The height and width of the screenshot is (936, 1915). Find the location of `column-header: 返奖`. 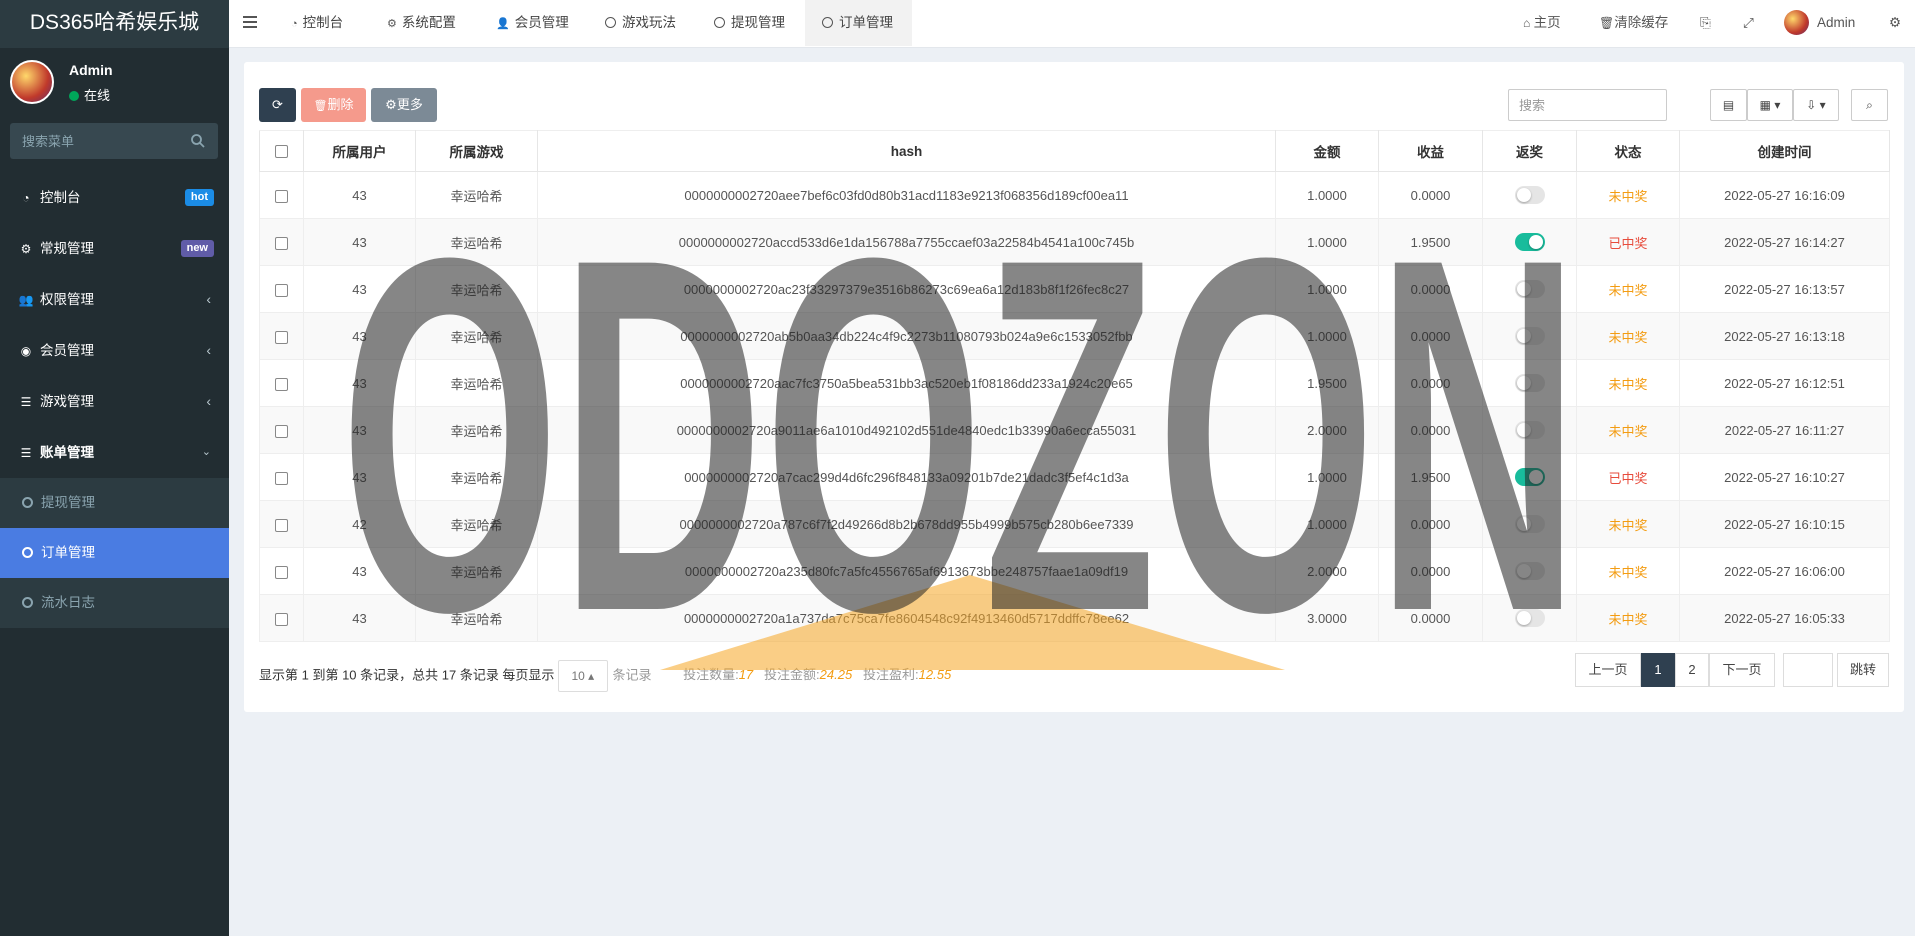

column-header: 返奖 is located at coordinates (1529, 151).